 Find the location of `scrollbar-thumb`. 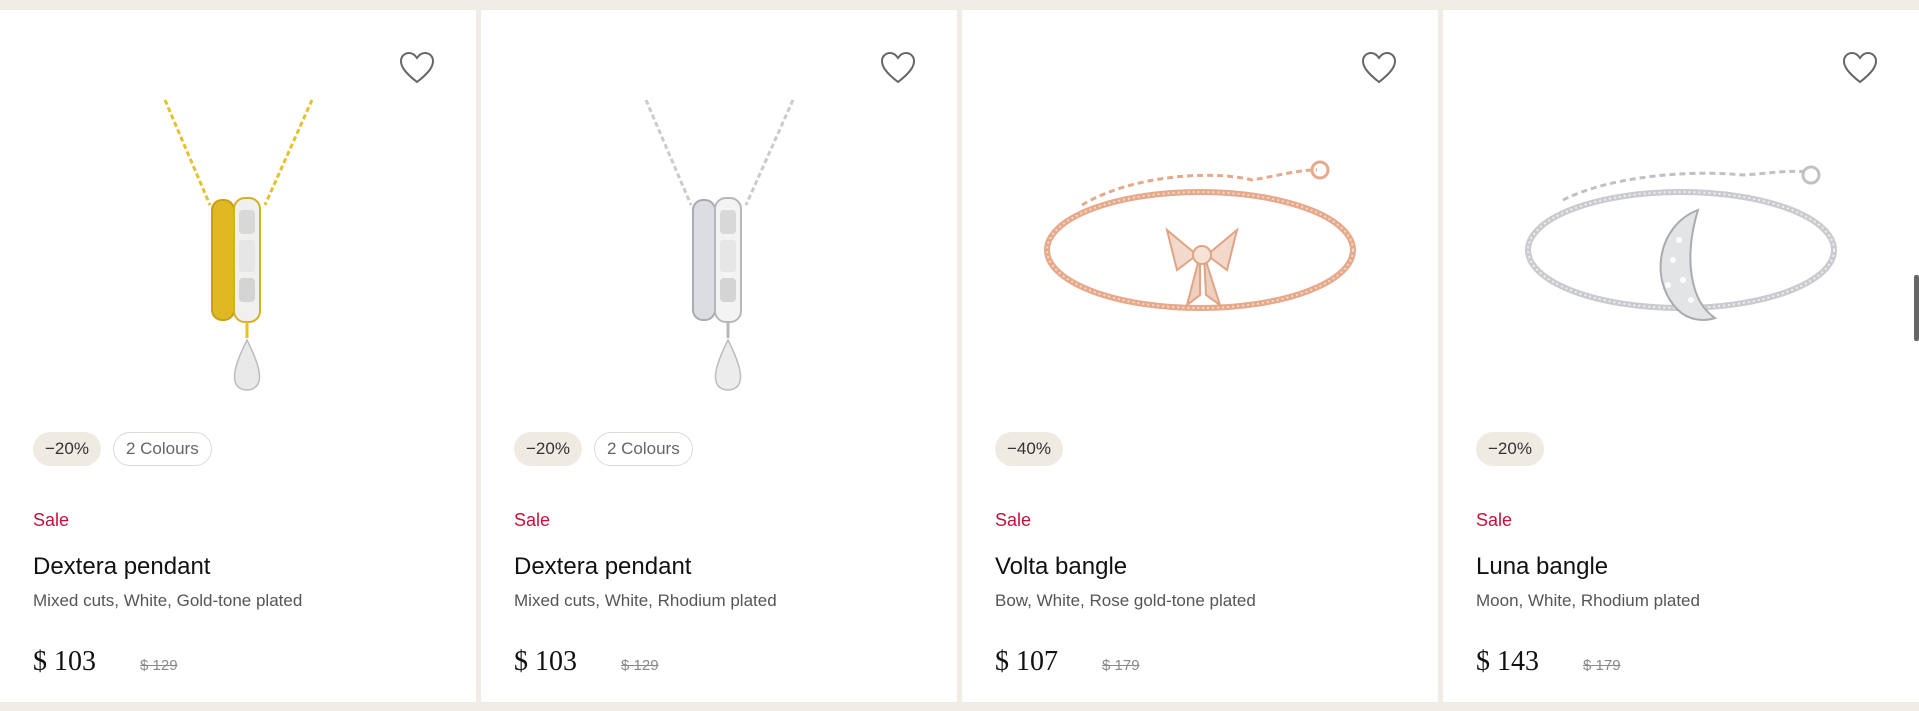

scrollbar-thumb is located at coordinates (1916, 308).